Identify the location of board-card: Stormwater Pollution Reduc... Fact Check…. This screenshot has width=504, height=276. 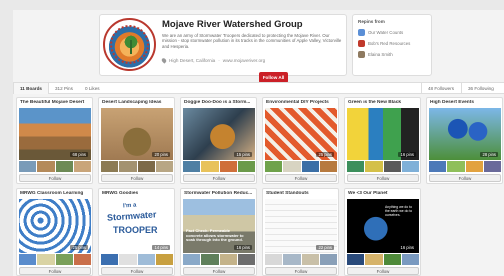
(218, 232).